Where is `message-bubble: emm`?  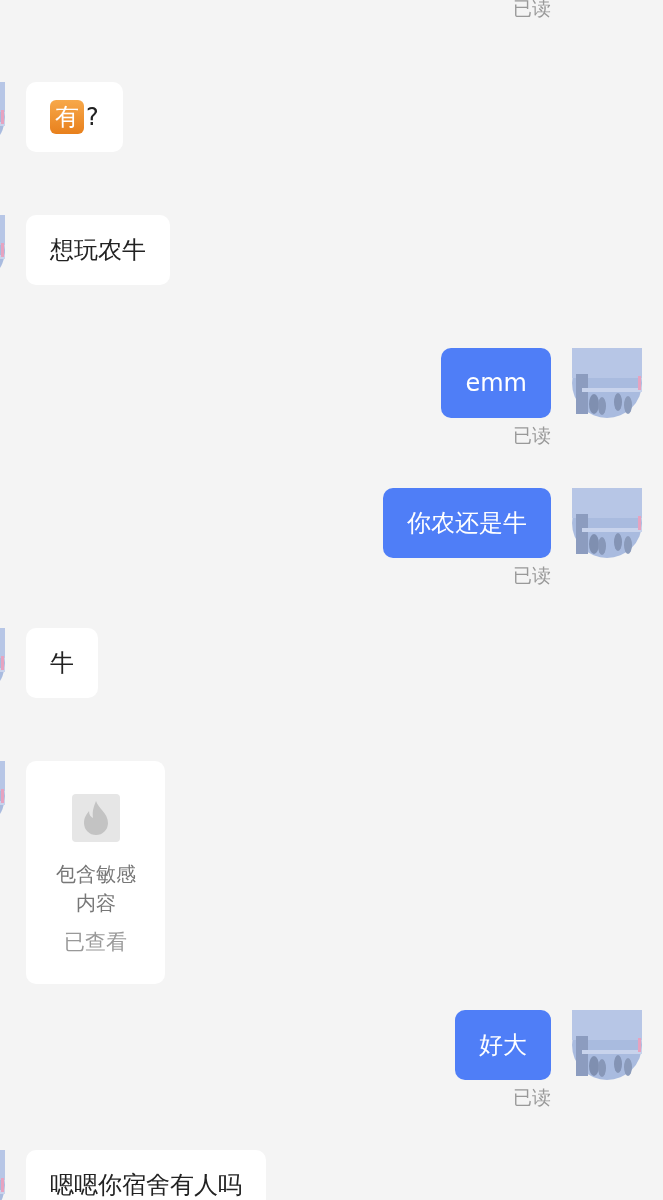
message-bubble: emm is located at coordinates (496, 383).